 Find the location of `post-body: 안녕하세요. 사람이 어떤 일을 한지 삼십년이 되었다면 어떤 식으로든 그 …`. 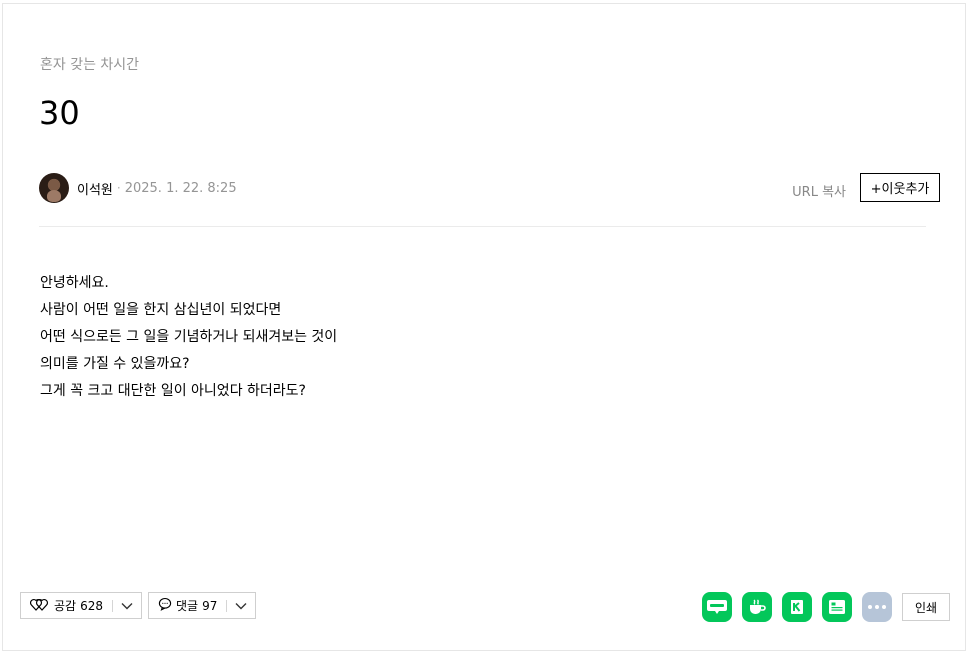

post-body: 안녕하세요. 사람이 어떤 일을 한지 삼십년이 되었다면 어떤 식으로든 그 … is located at coordinates (188, 337).